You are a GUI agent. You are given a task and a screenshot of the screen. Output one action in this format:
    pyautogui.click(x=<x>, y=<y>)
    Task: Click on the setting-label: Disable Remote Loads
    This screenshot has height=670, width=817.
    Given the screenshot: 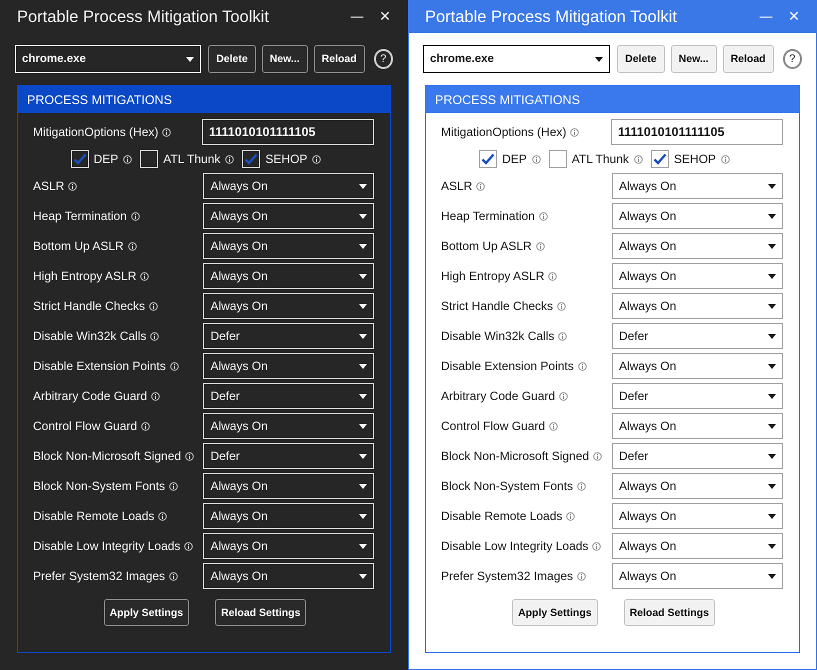 What is the action you would take?
    pyautogui.click(x=93, y=516)
    